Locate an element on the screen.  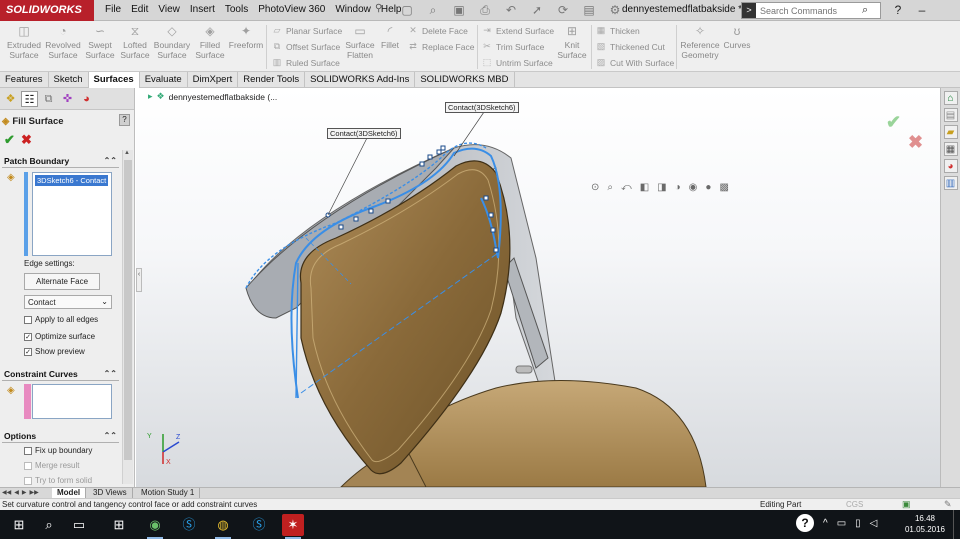
delete-face-button: ✕ Delete Face is located at coordinates (438, 30).